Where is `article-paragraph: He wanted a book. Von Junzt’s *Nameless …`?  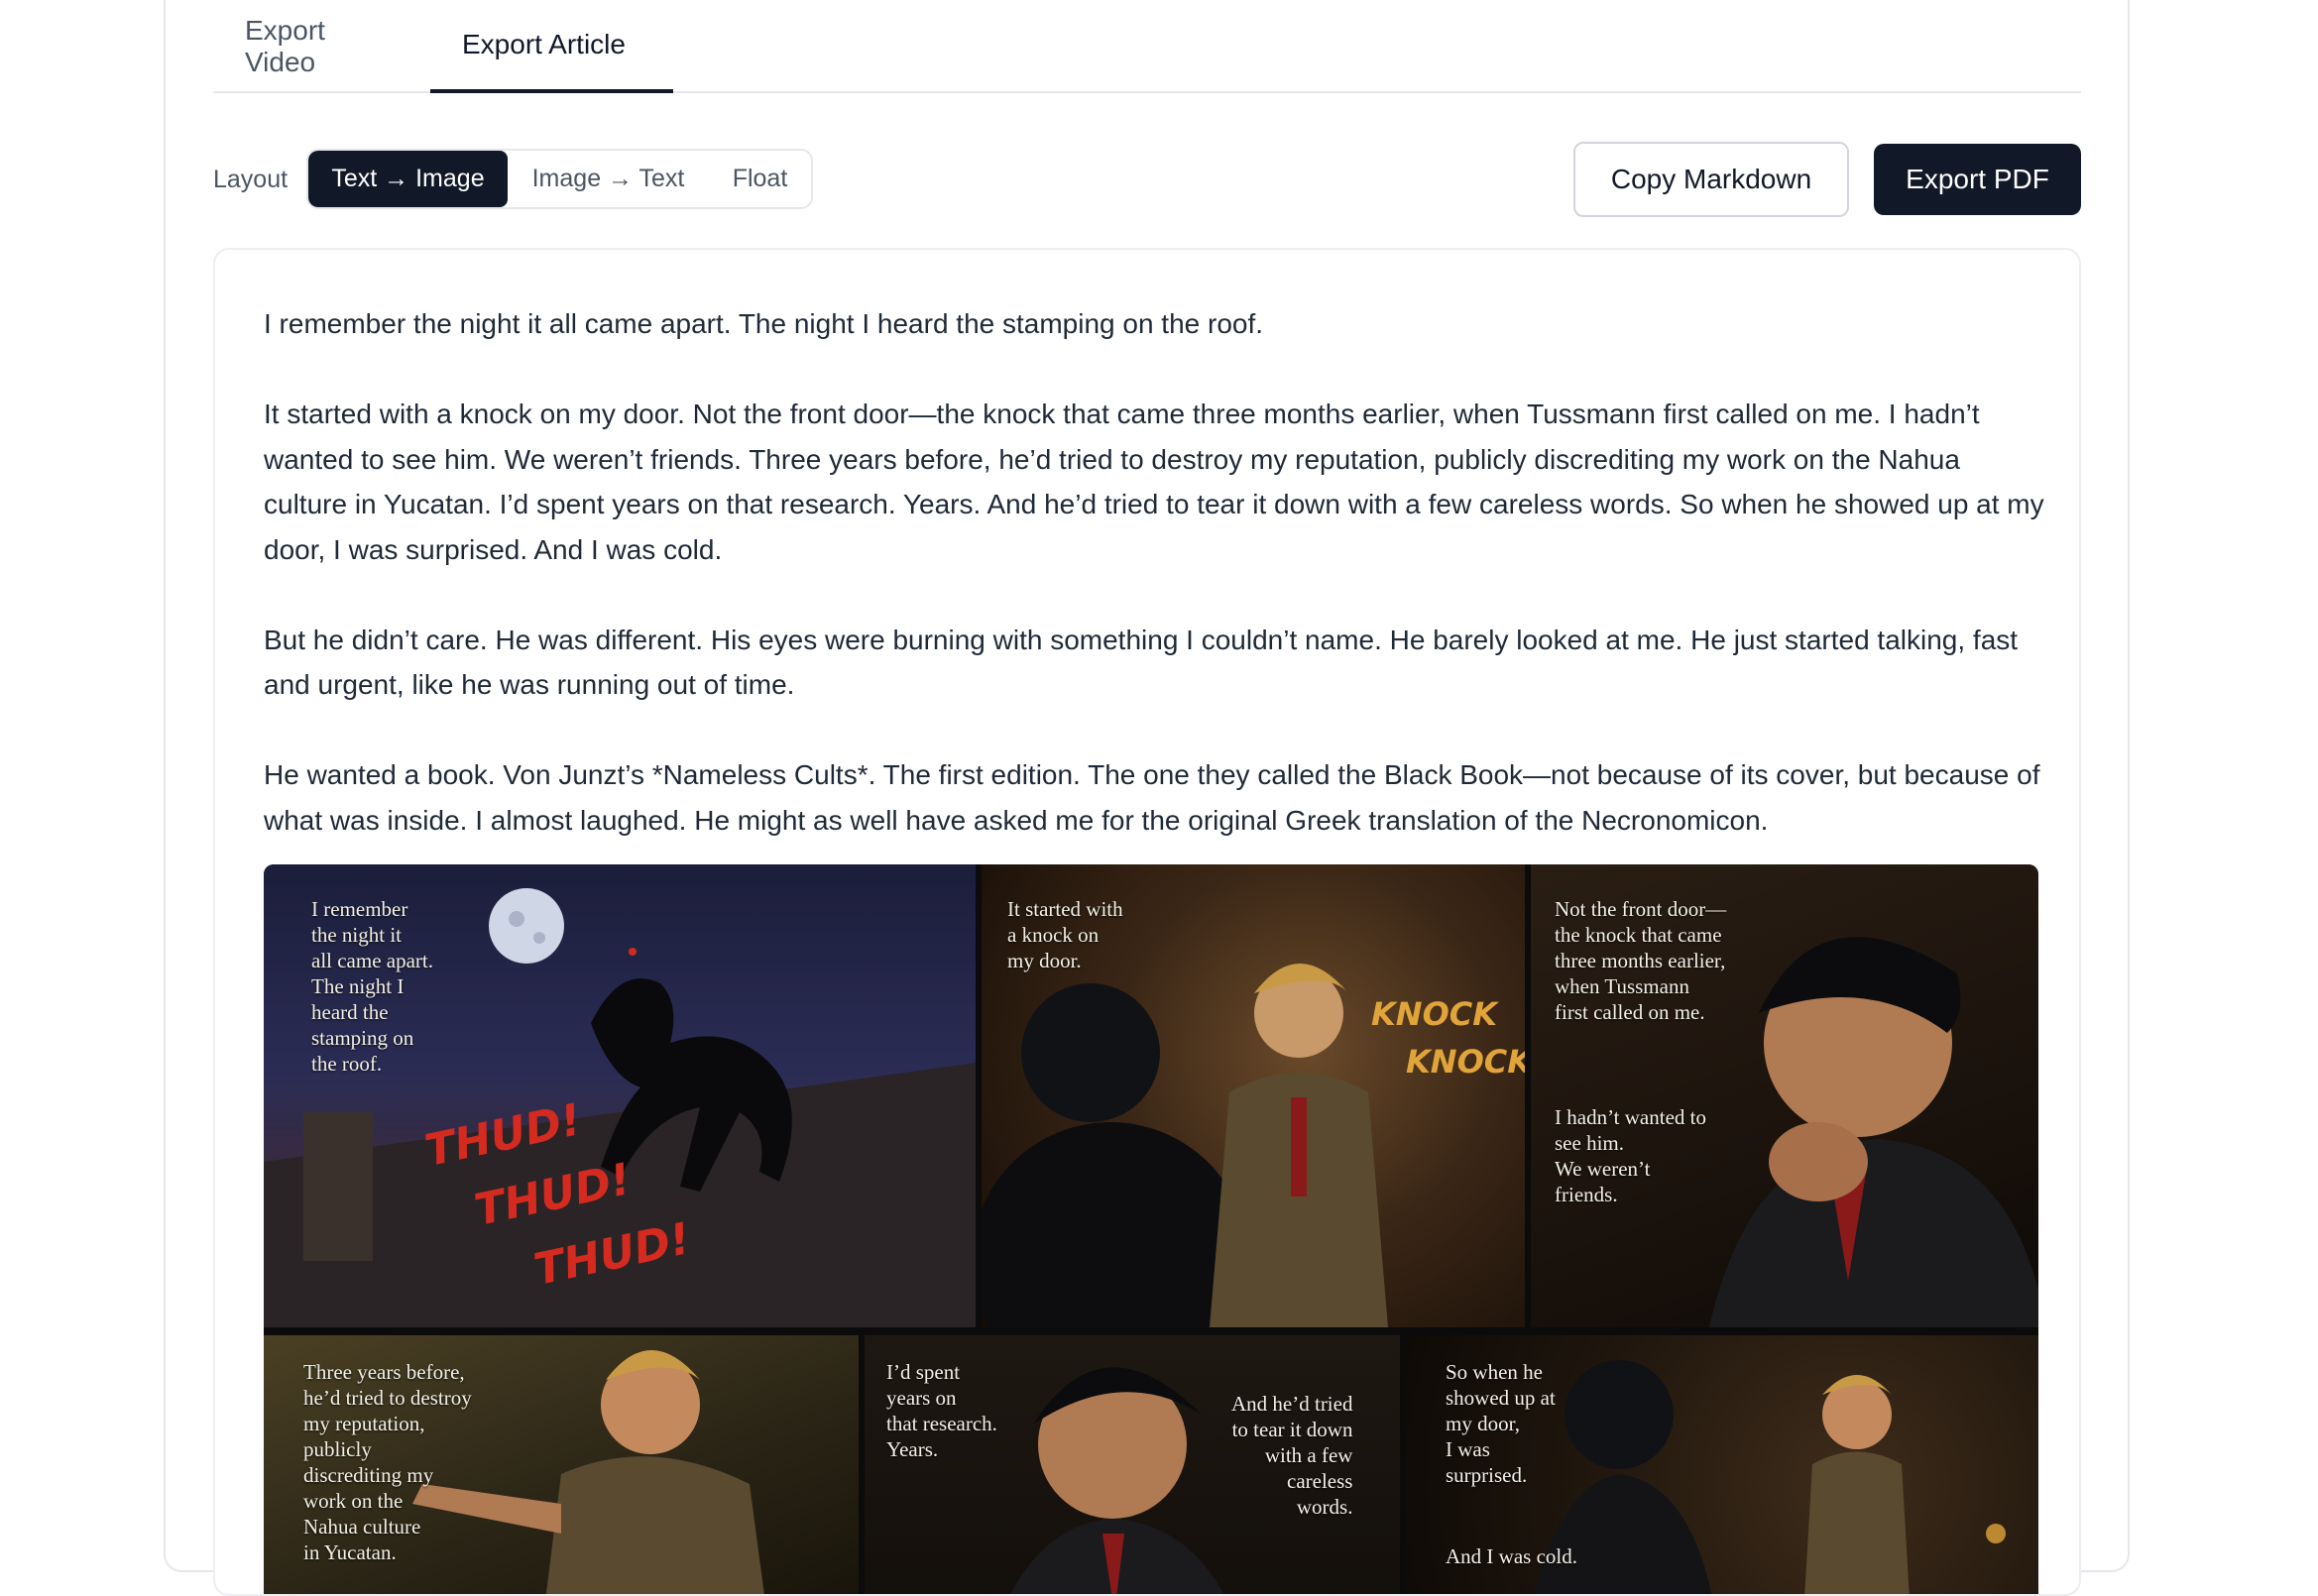 article-paragraph: He wanted a book. Von Junzt’s *Nameless … is located at coordinates (1152, 798).